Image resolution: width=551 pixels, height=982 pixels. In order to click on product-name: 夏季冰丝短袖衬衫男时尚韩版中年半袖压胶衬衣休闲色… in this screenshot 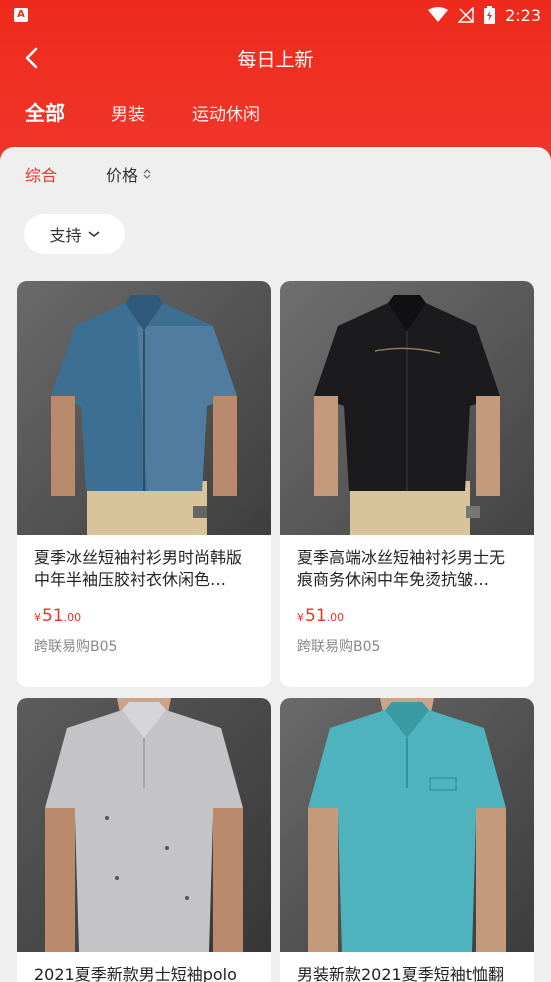, I will do `click(138, 568)`.